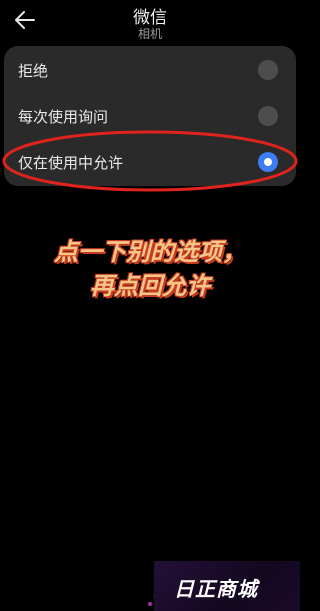 The image size is (320, 611). I want to click on option-label: 仅在使用中允许, so click(71, 163).